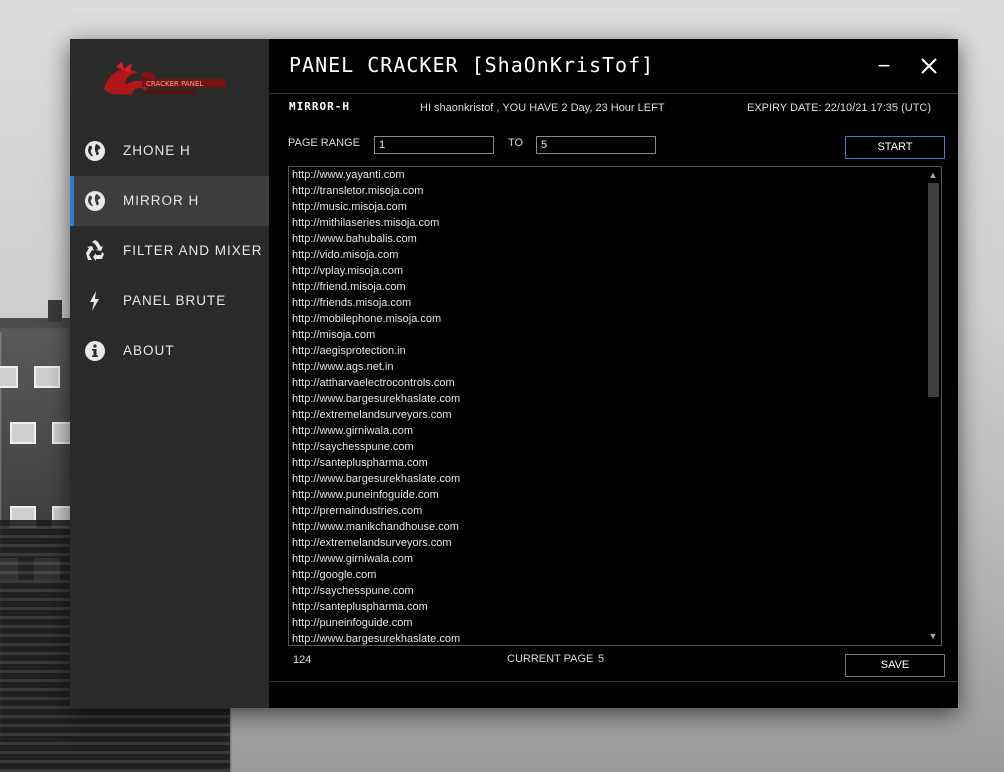 This screenshot has width=1004, height=772. I want to click on url-list-item: http://vido.misoja.com, so click(607, 255).